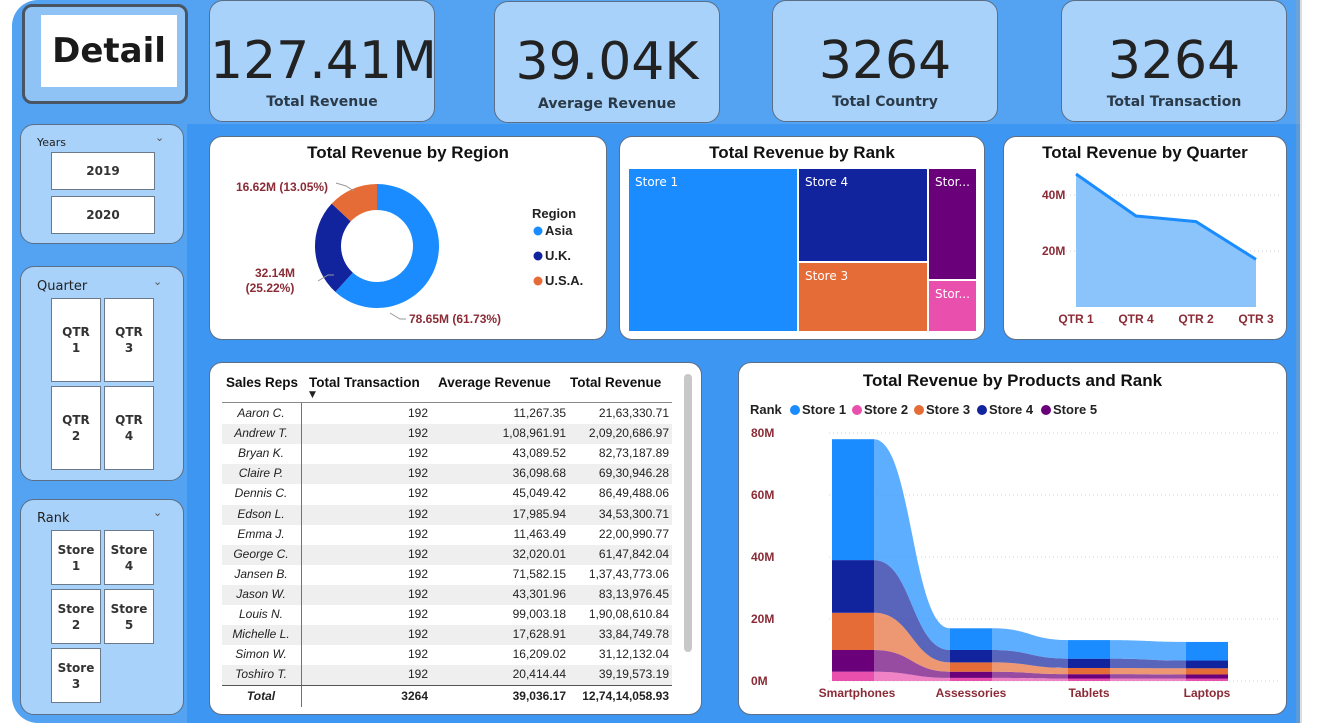 The width and height of the screenshot is (1317, 723). I want to click on cell-sales-rep: George C., so click(261, 553).